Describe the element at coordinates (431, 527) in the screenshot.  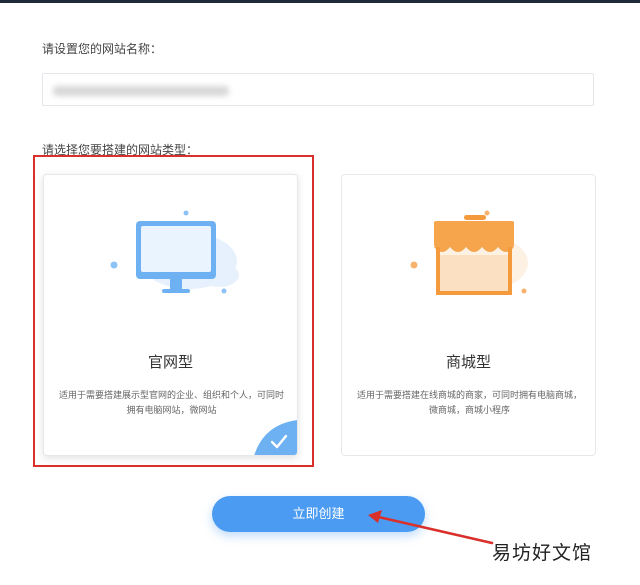
I see `annotation-arrow-icon` at that location.